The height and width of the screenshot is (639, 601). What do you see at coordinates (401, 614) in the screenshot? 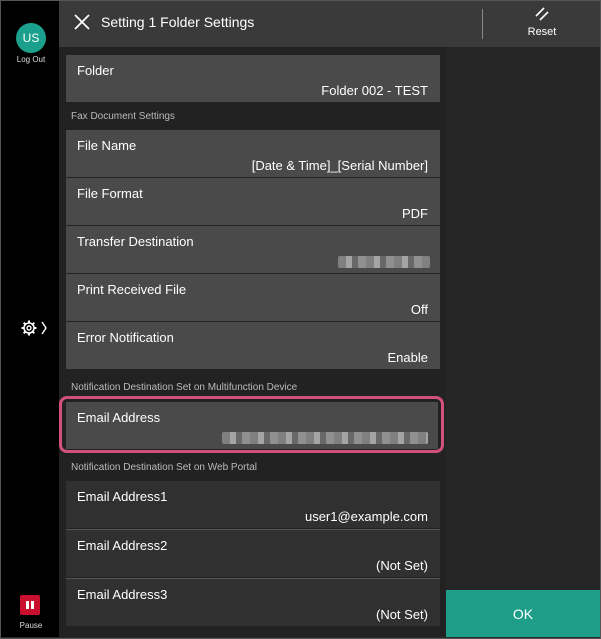
I see `email-address3-value: (Not Set)` at bounding box center [401, 614].